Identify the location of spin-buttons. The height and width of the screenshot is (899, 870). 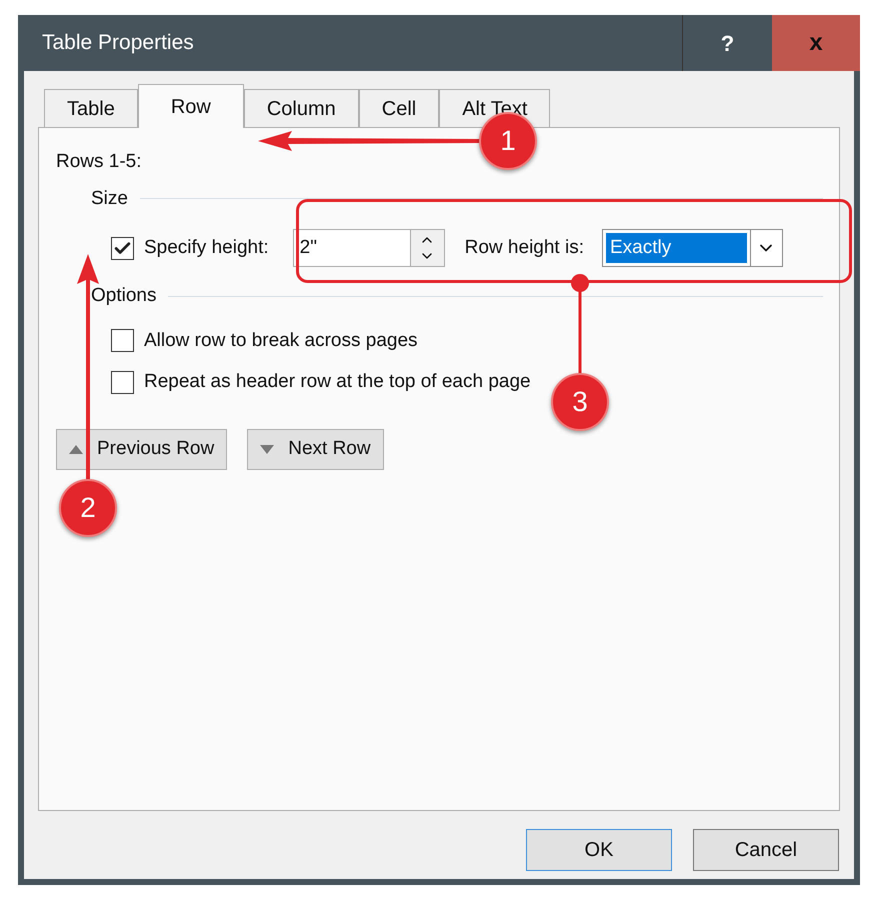
(427, 248).